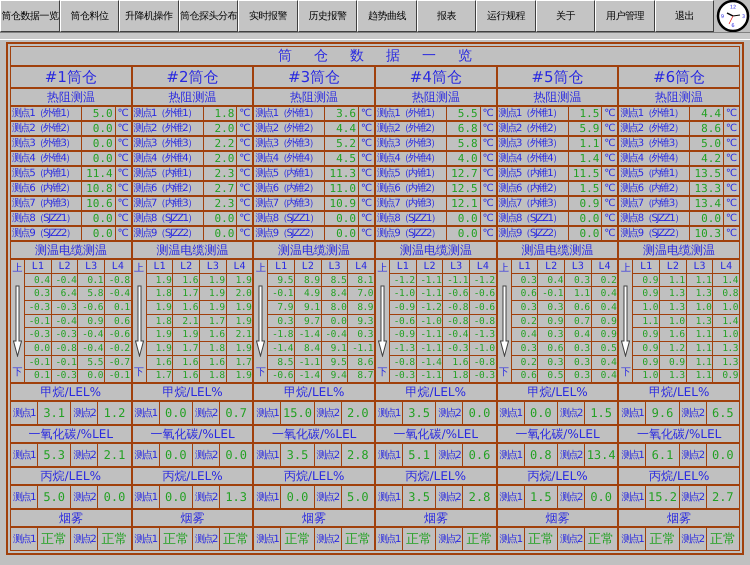 The width and height of the screenshot is (750, 565). Describe the element at coordinates (605, 348) in the screenshot. I see `cable-reading: 0.5` at that location.